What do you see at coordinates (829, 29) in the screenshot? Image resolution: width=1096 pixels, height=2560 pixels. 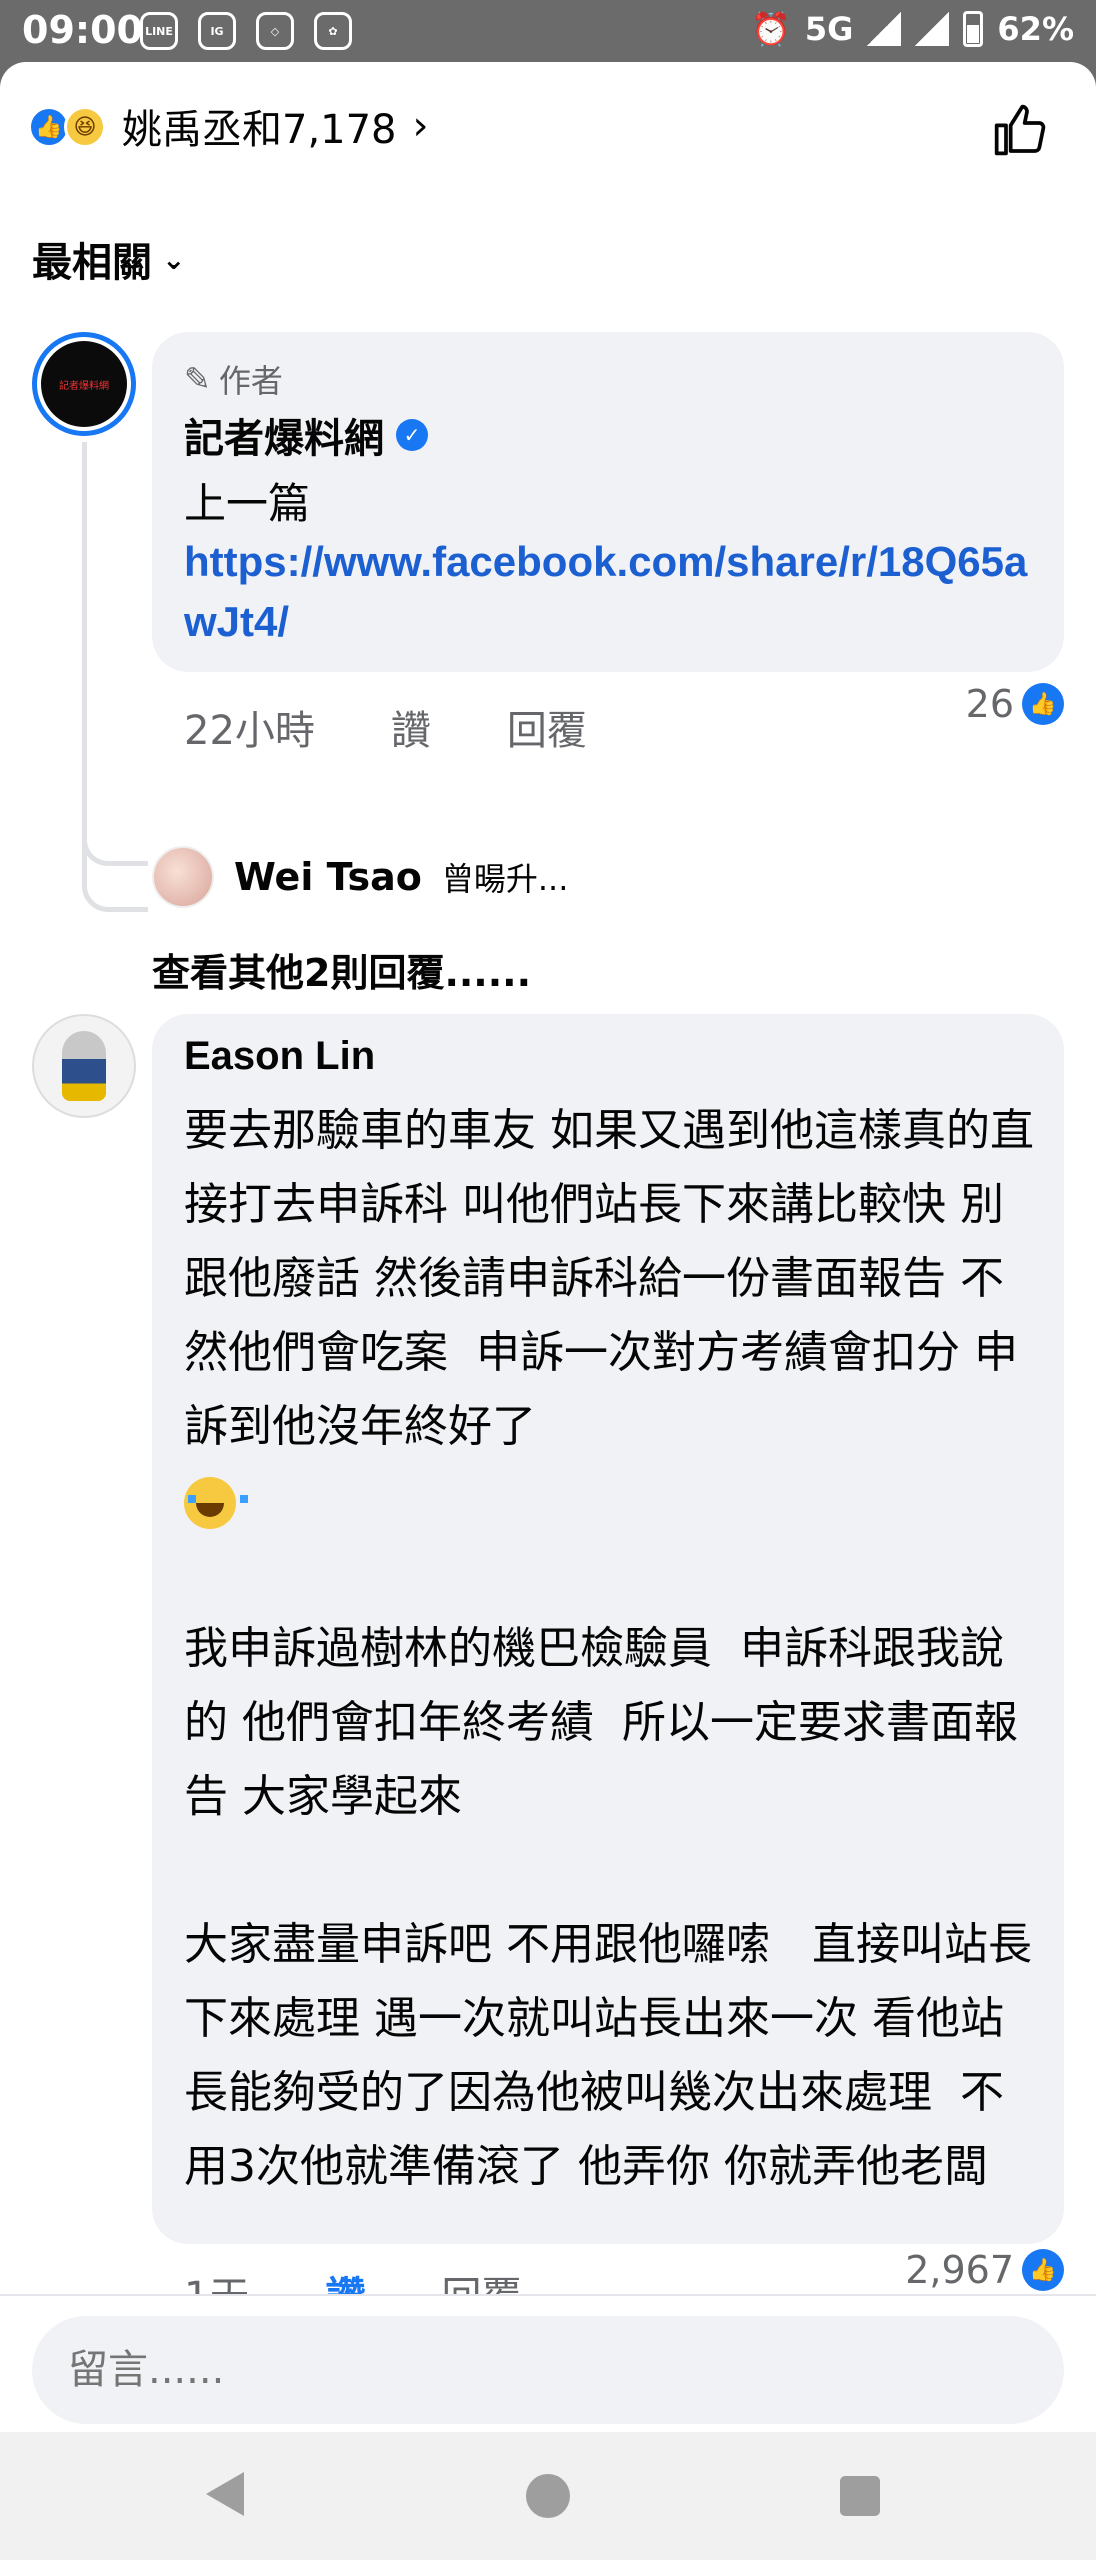 I see `network-label: 5G` at bounding box center [829, 29].